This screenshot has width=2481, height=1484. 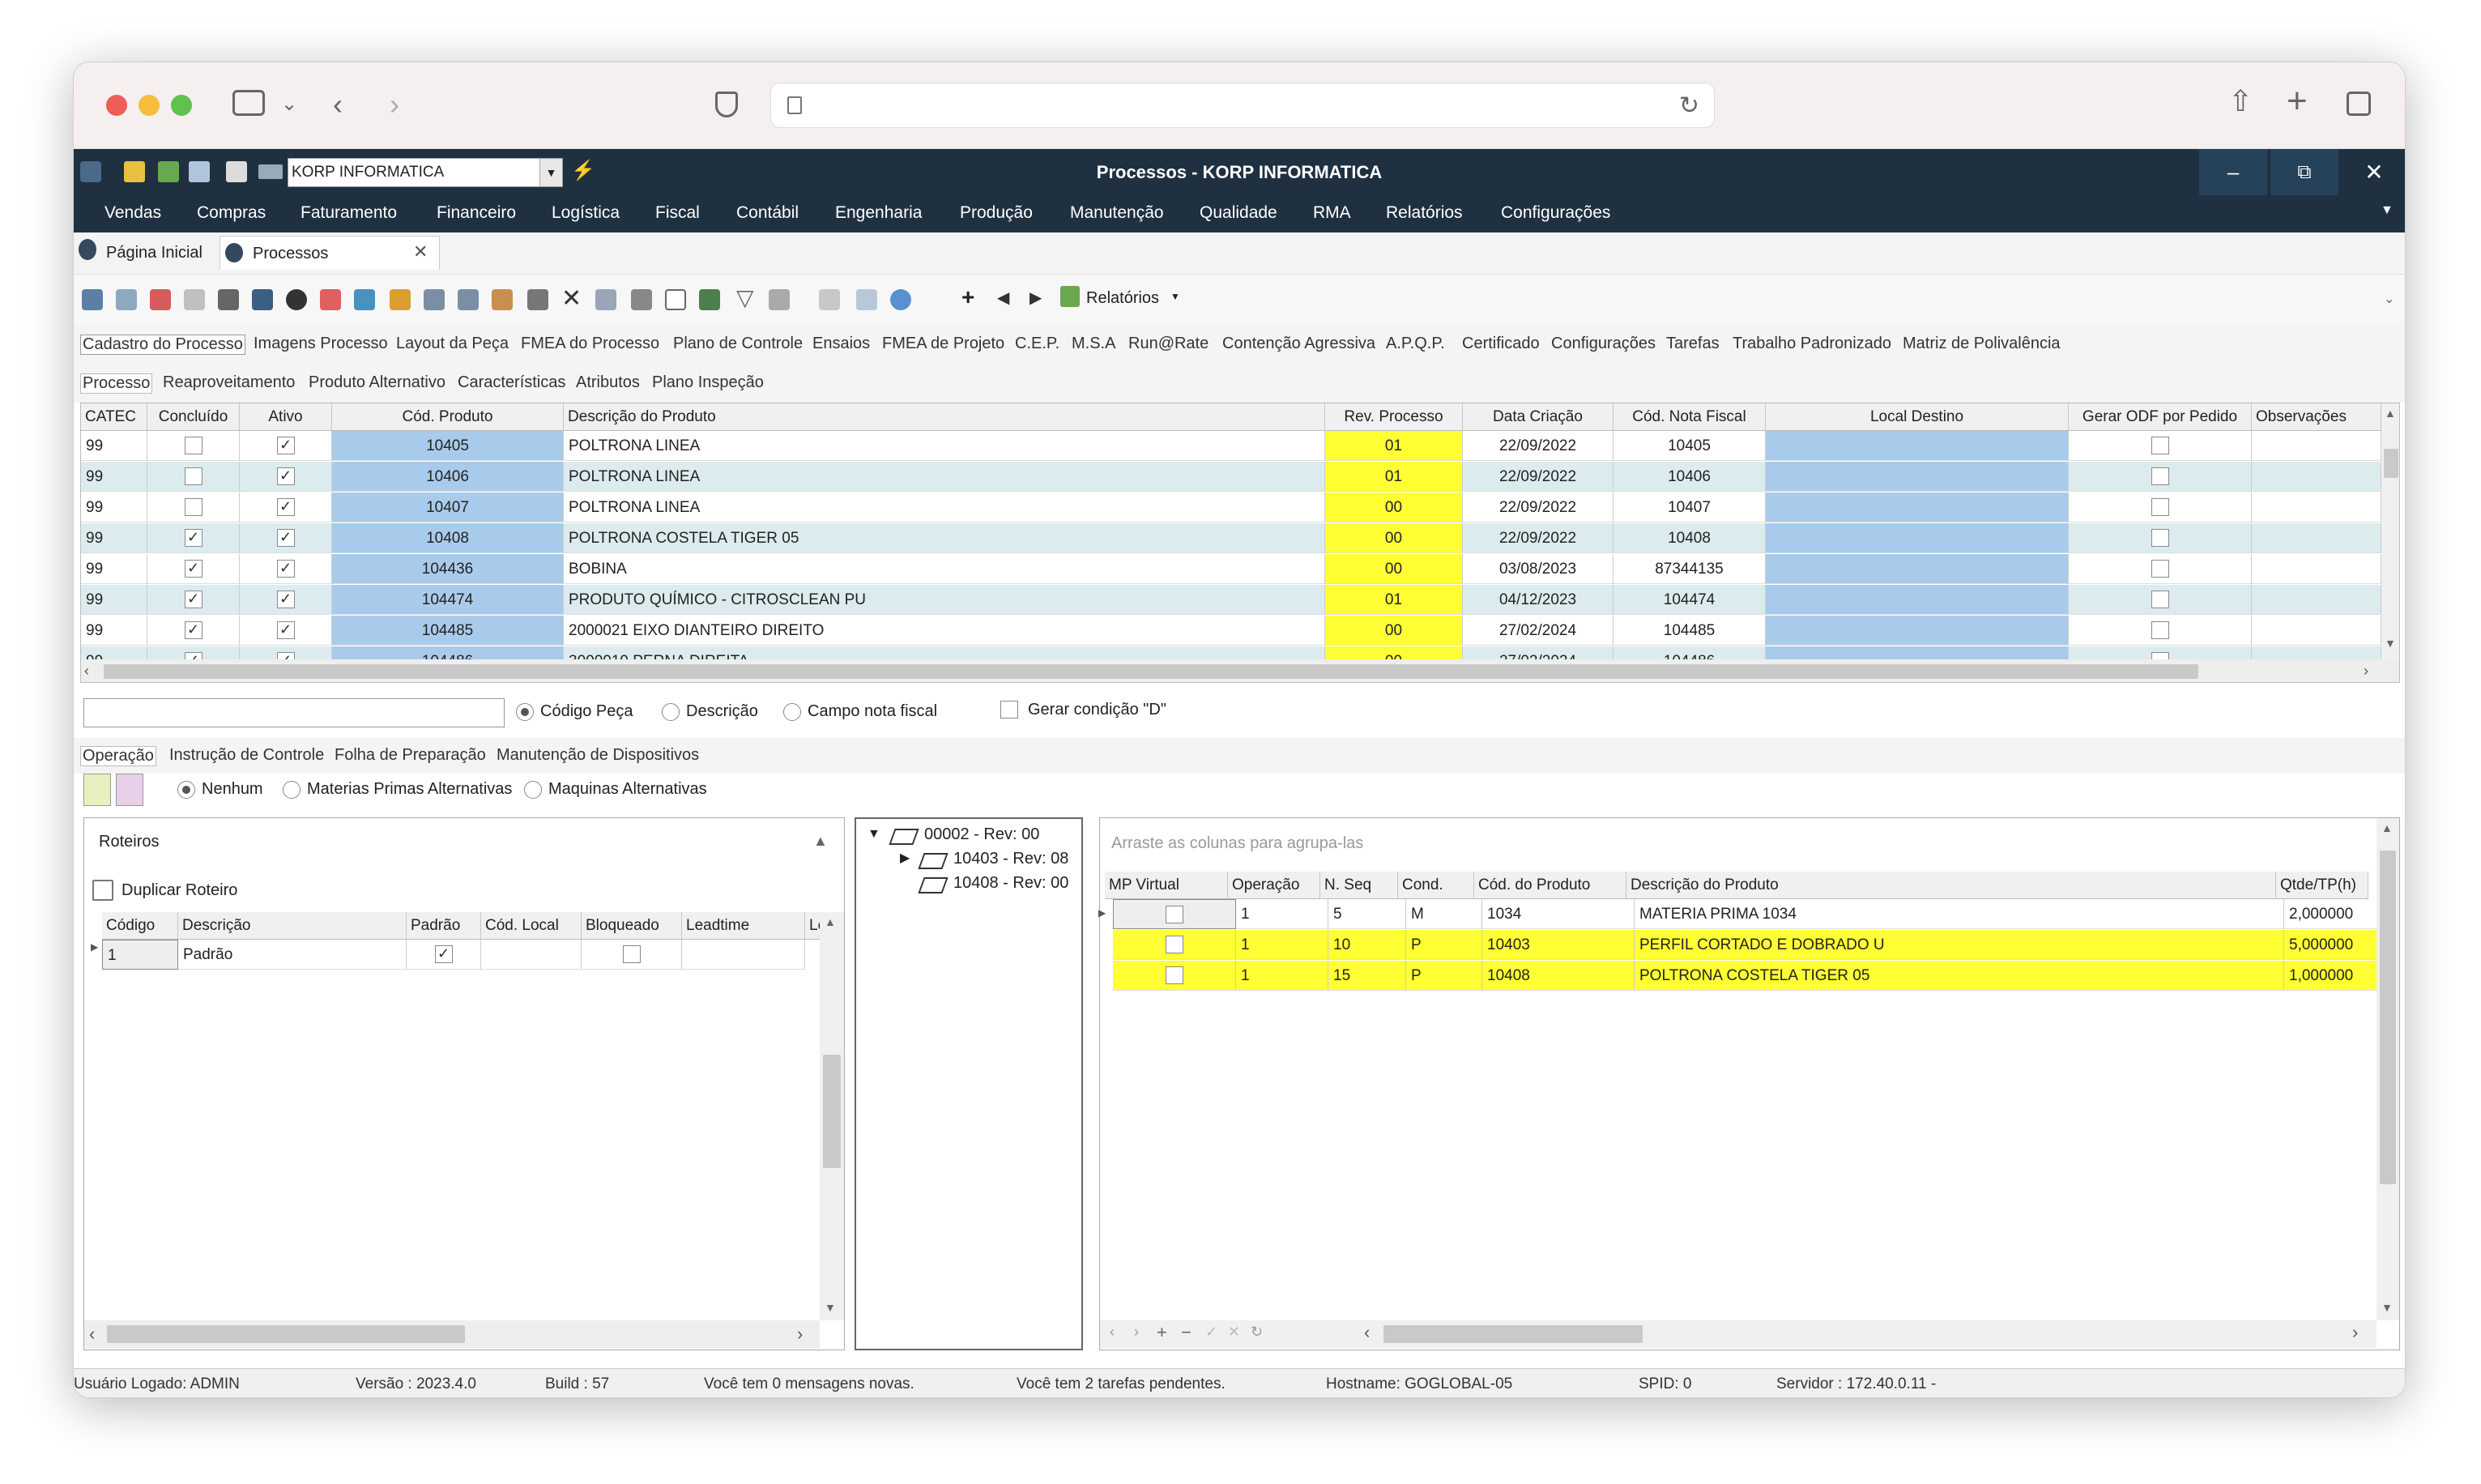 What do you see at coordinates (1559, 914) in the screenshot?
I see `mp-cell-cod: 1034` at bounding box center [1559, 914].